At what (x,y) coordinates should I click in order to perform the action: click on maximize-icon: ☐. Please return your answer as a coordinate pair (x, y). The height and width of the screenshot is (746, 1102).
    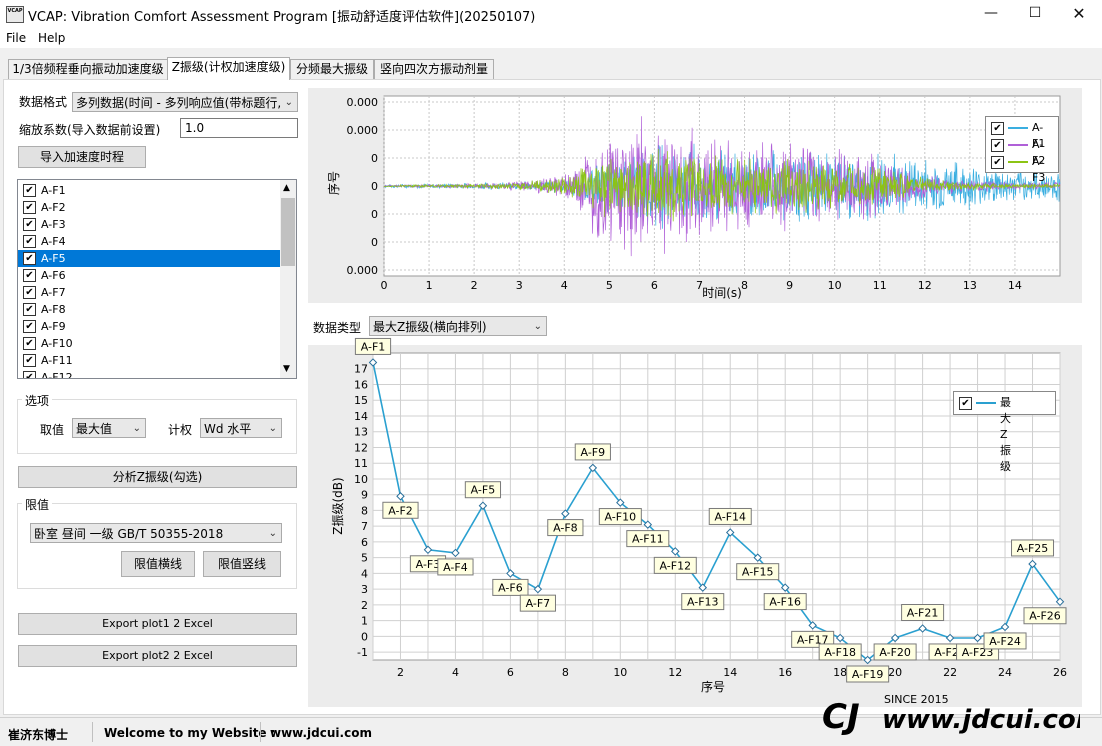
    Looking at the image, I should click on (1035, 14).